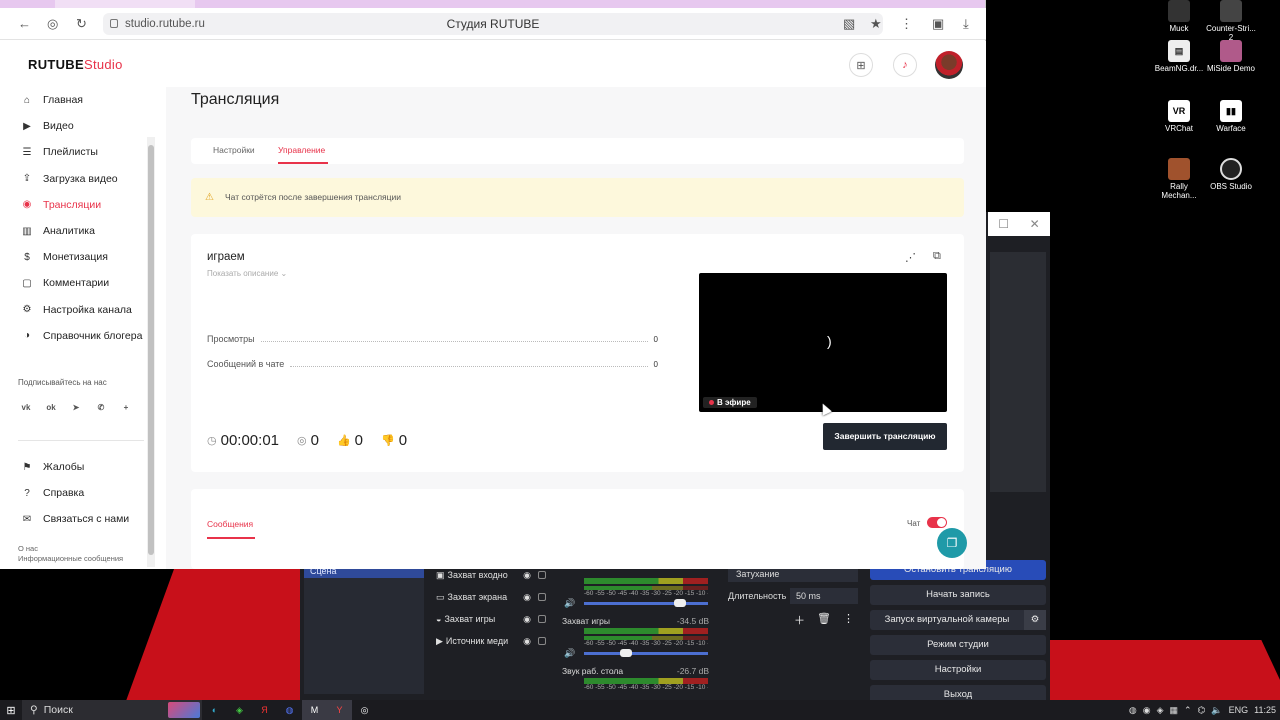  Describe the element at coordinates (493, 24) in the screenshot. I see `url-field: studio.rutube.ru` at that location.